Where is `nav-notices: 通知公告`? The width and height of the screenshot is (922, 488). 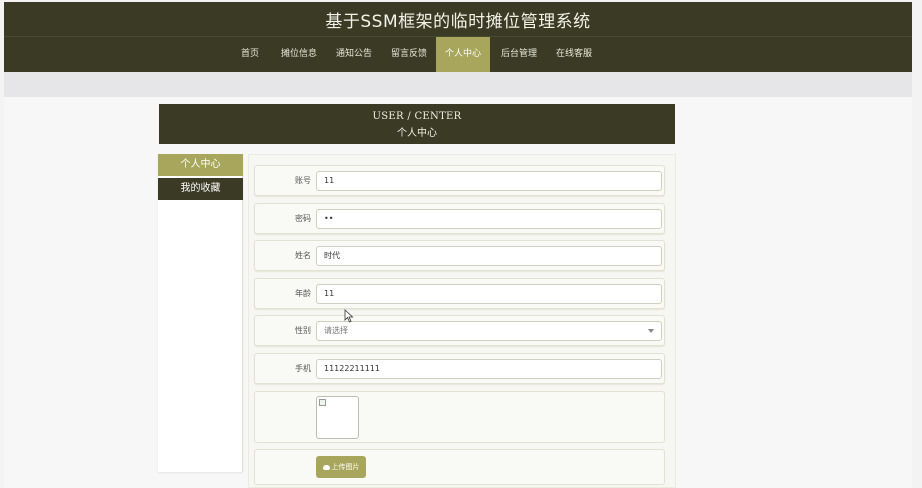 nav-notices: 通知公告 is located at coordinates (354, 54).